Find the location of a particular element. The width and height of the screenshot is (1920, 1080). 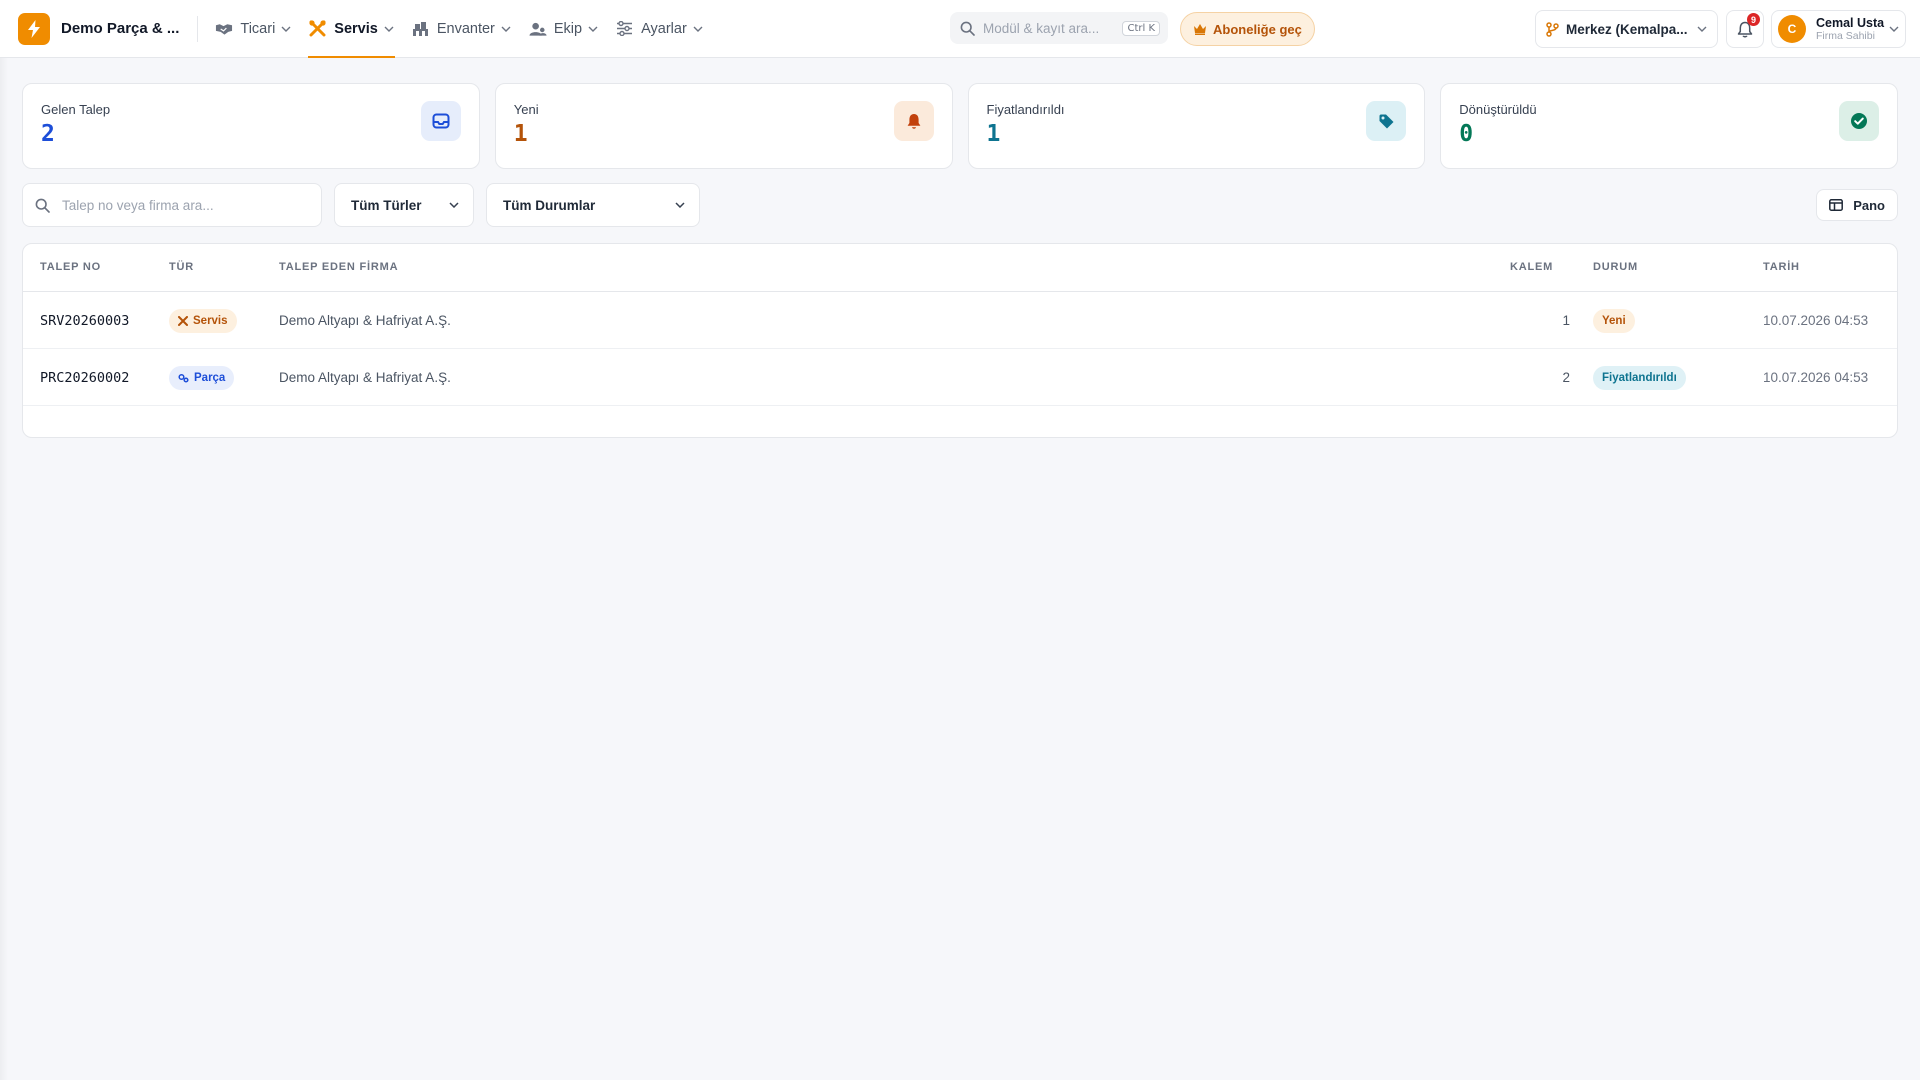

notifications-button: 9 is located at coordinates (1745, 29).